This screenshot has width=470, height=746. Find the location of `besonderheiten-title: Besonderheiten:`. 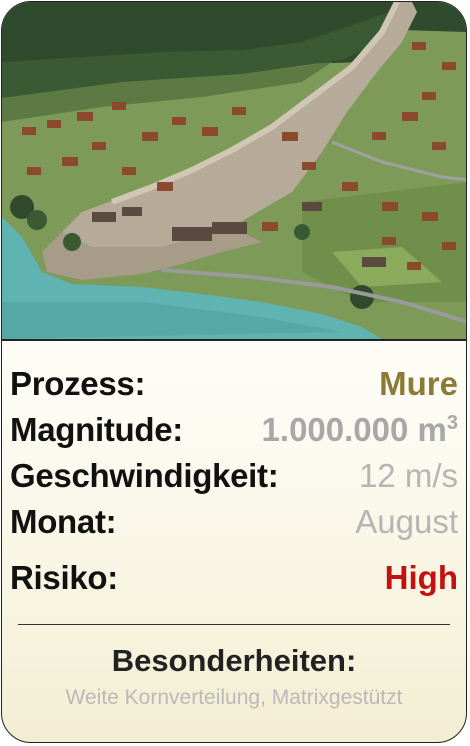

besonderheiten-title: Besonderheiten: is located at coordinates (234, 660).